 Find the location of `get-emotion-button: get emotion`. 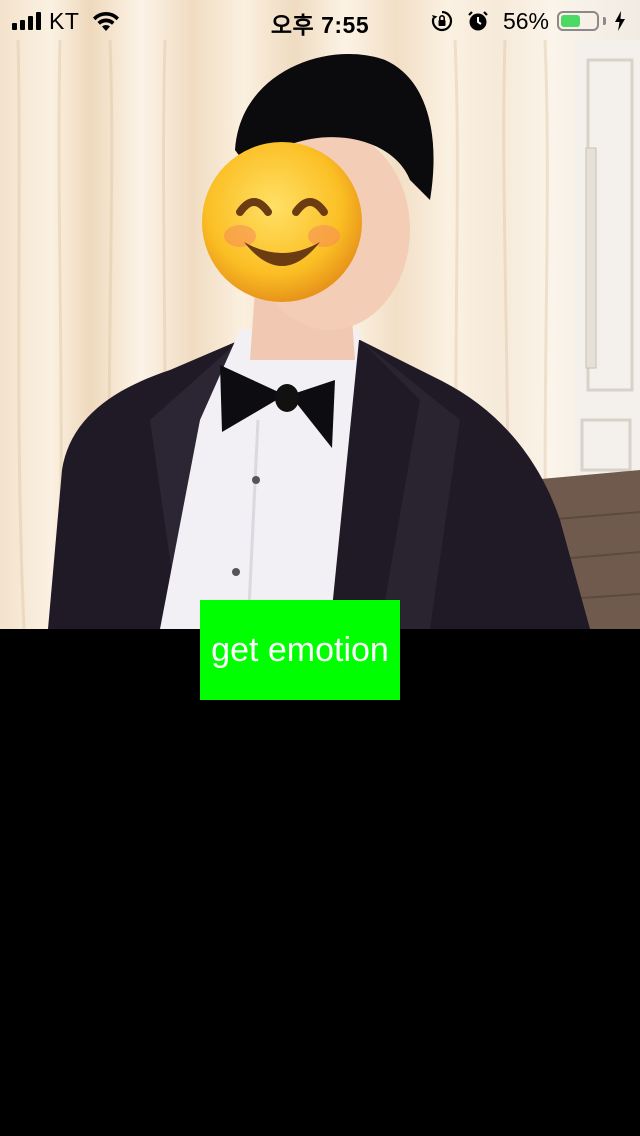

get-emotion-button: get emotion is located at coordinates (300, 650).